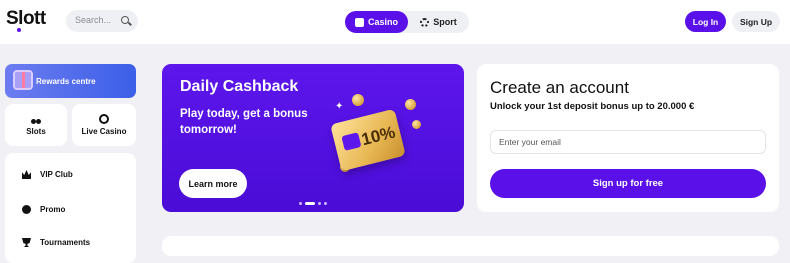 Image resolution: width=790 pixels, height=263 pixels. Describe the element at coordinates (104, 119) in the screenshot. I see `roulette-icon` at that location.